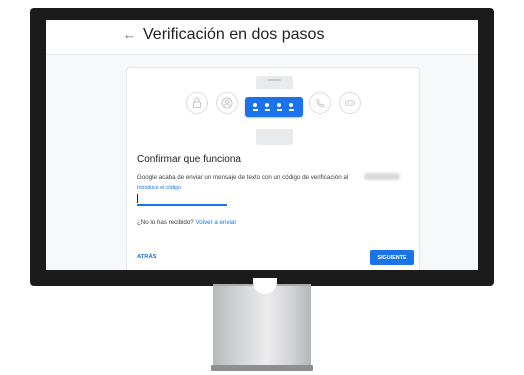  I want to click on sms-code-bubble, so click(274, 107).